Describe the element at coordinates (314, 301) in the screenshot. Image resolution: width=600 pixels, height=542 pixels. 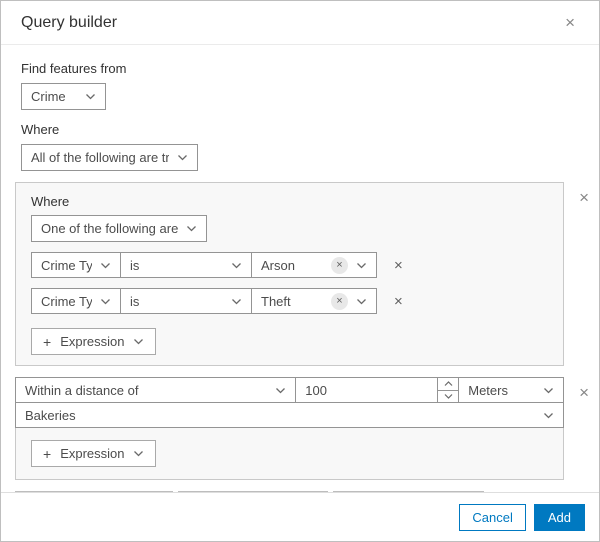
I see `value-select: Theft ×` at that location.